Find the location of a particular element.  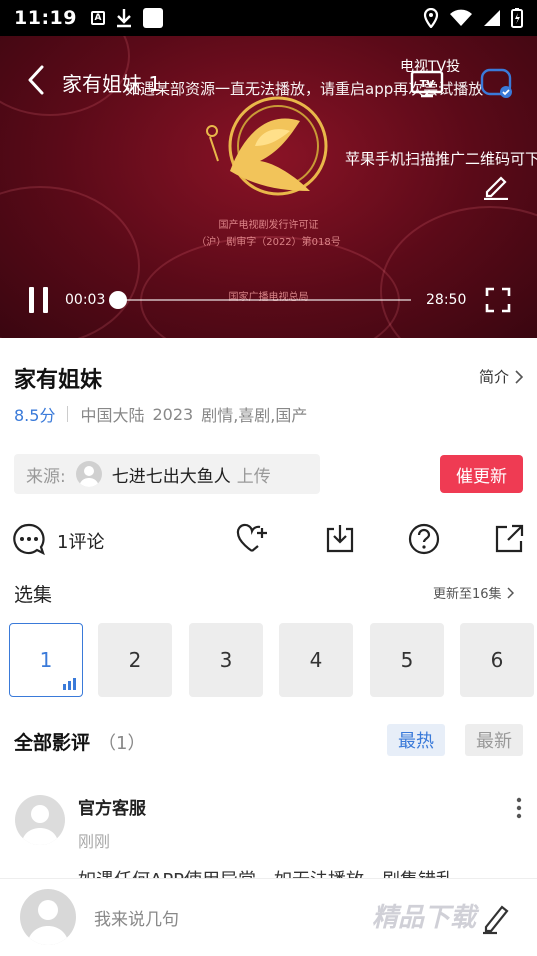

rating: 8.5分 is located at coordinates (35, 415).